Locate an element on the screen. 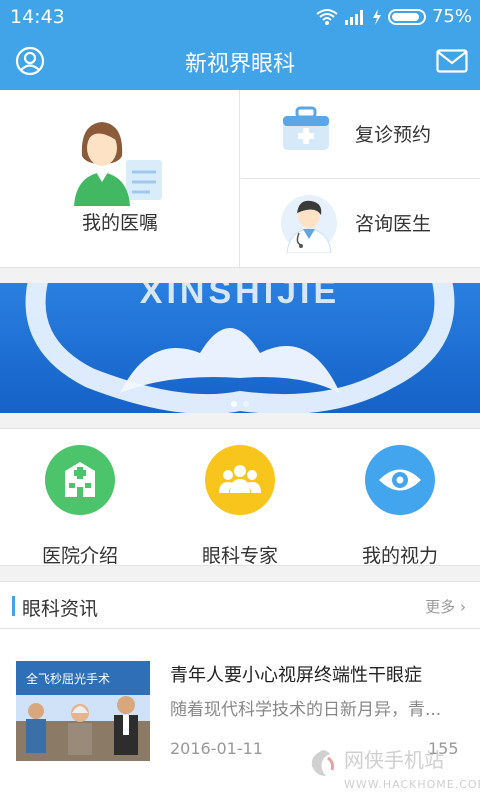 This screenshot has height=800, width=480. news-section-title: 眼科资讯 is located at coordinates (60, 609).